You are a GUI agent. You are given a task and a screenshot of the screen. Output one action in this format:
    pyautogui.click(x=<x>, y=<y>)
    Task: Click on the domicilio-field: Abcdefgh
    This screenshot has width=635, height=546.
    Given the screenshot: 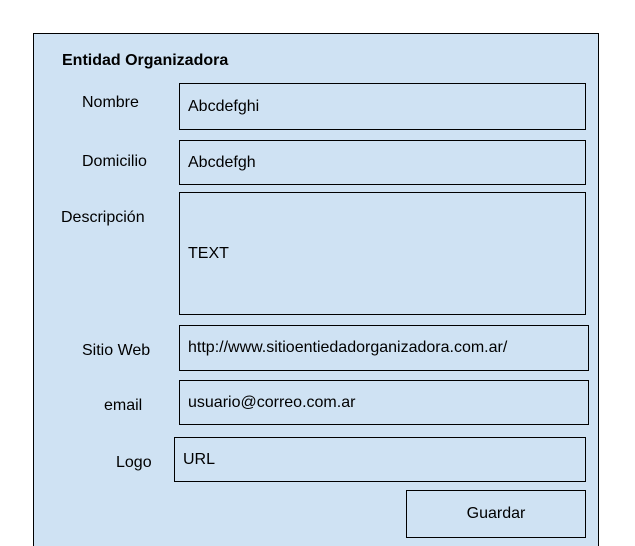 What is the action you would take?
    pyautogui.click(x=382, y=162)
    